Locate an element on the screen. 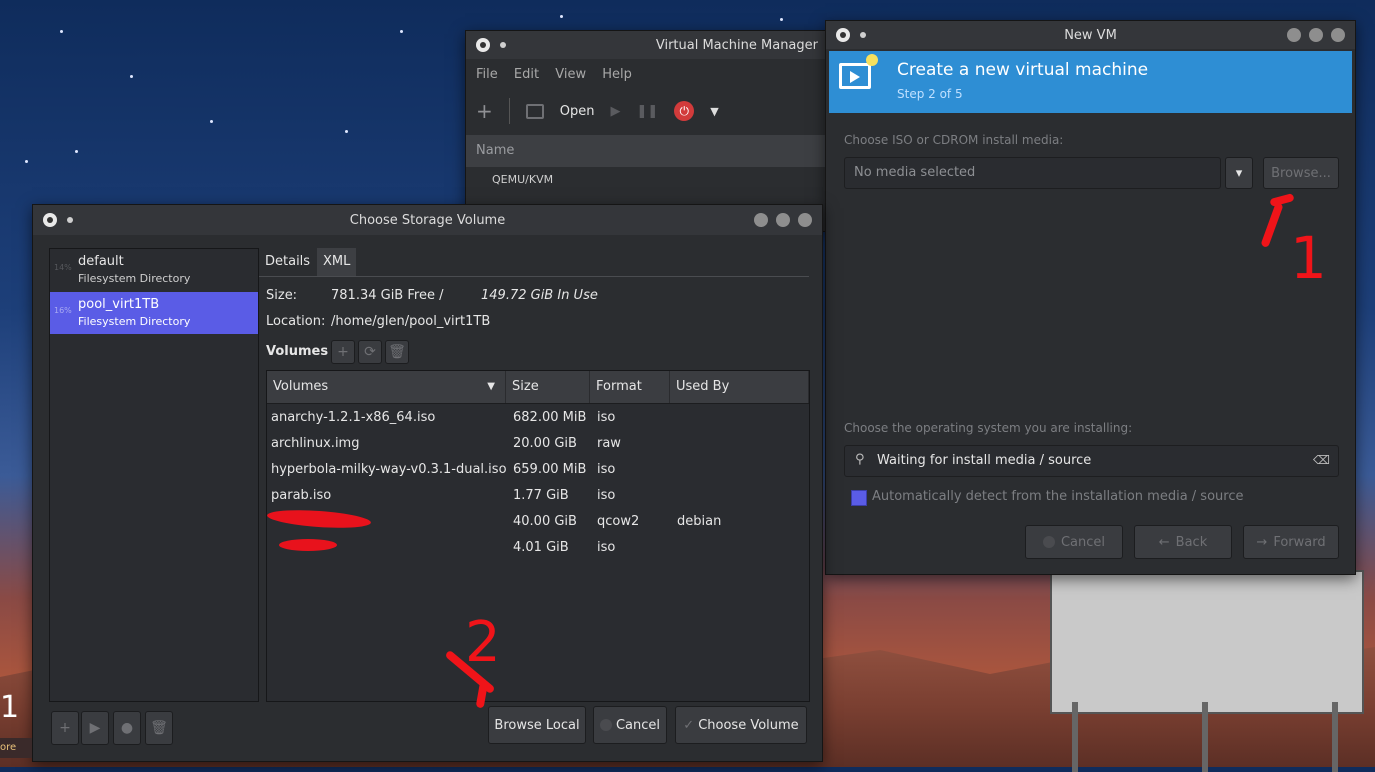 This screenshot has height=772, width=1375. new-vm-icon: + is located at coordinates (484, 111).